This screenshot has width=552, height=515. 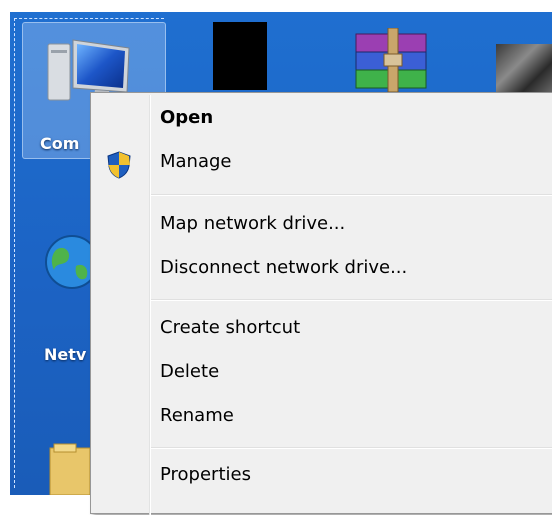 What do you see at coordinates (230, 327) in the screenshot?
I see `menu-item-create-shortcut: Create shortcut` at bounding box center [230, 327].